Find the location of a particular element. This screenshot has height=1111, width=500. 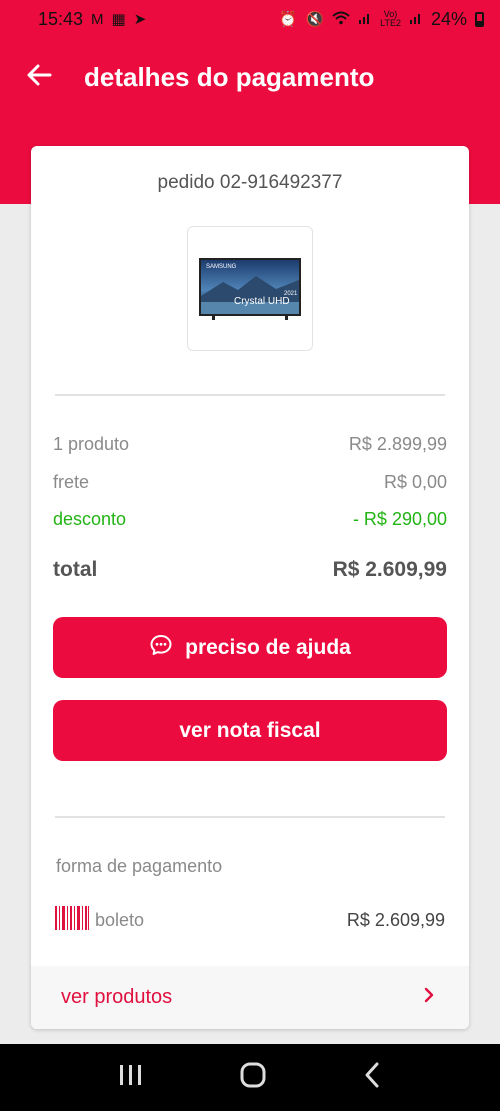

order-id: pedido 02-916492377 is located at coordinates (250, 182).